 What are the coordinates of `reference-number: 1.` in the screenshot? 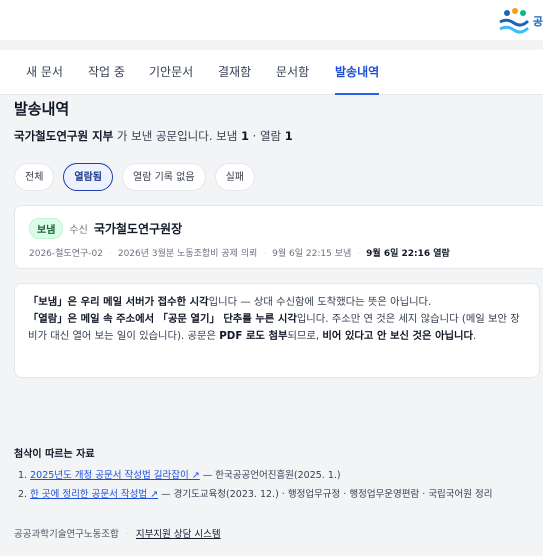 It's located at (23, 475).